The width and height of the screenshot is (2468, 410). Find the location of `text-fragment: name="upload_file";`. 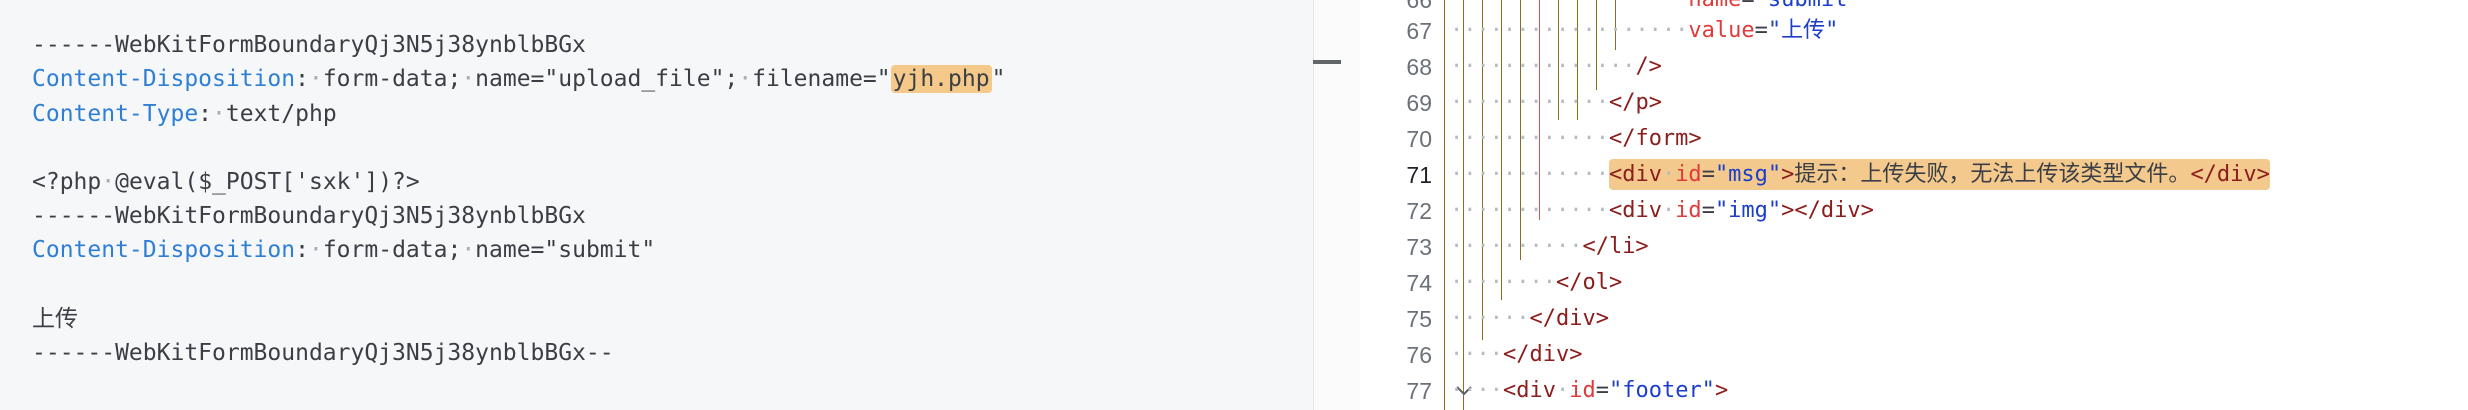

text-fragment: name="upload_file"; is located at coordinates (607, 79).